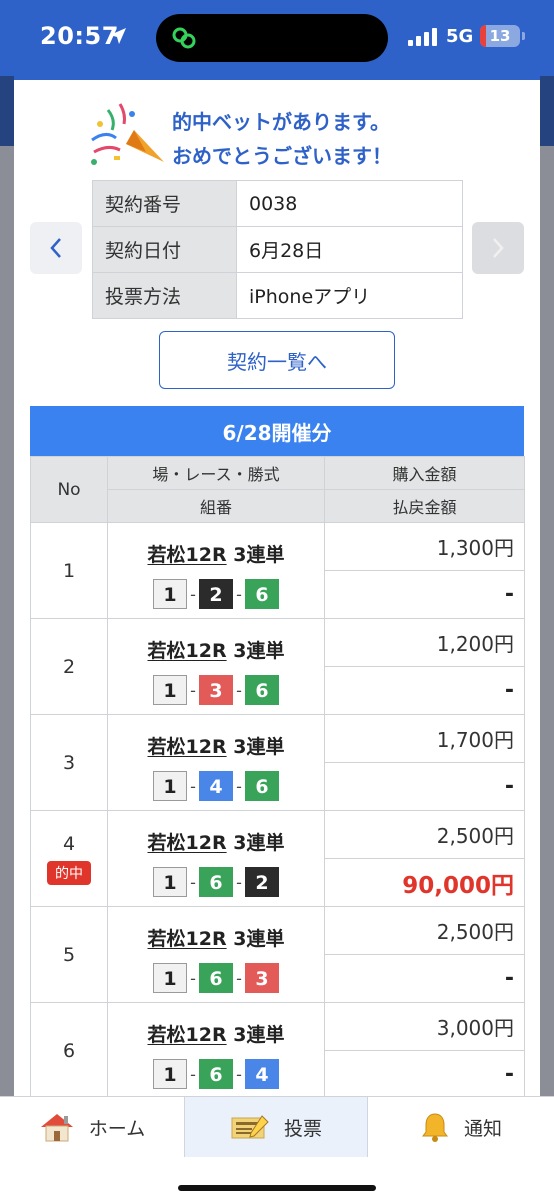 Image resolution: width=554 pixels, height=1200 pixels. What do you see at coordinates (164, 249) in the screenshot?
I see `contract-label: 契約日付` at bounding box center [164, 249].